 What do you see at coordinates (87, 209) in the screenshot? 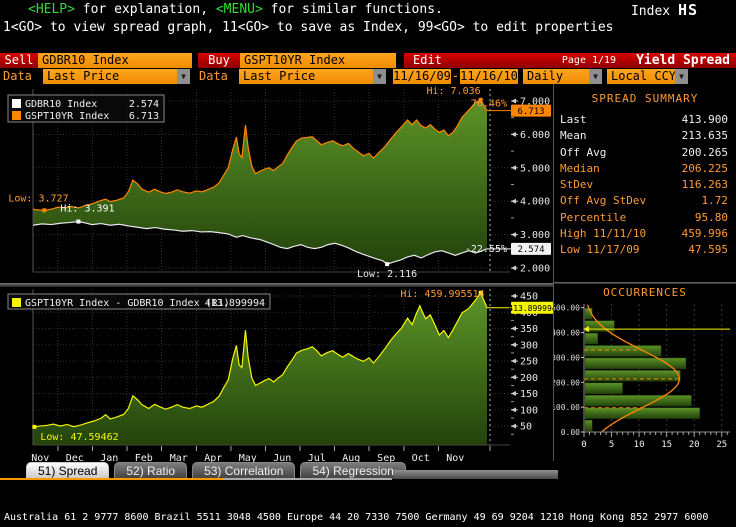
I see `svg-text: Hi: 3.391` at bounding box center [87, 209].